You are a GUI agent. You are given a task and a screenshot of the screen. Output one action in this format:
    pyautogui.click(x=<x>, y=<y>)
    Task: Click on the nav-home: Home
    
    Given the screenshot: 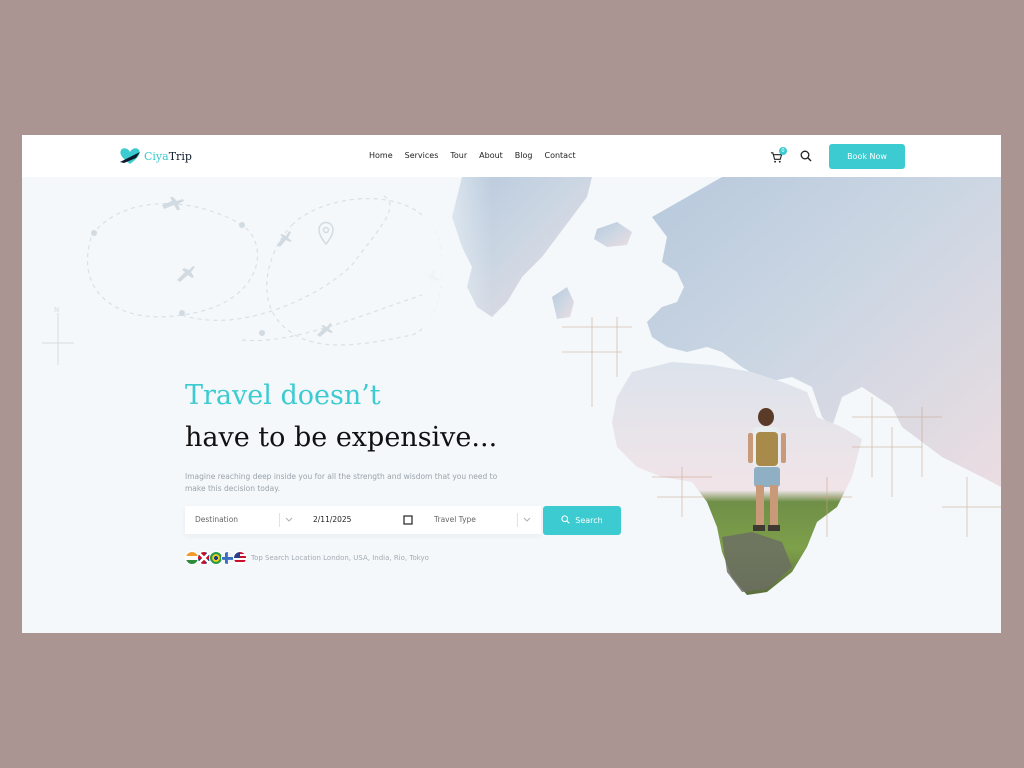 What is the action you would take?
    pyautogui.click(x=381, y=155)
    